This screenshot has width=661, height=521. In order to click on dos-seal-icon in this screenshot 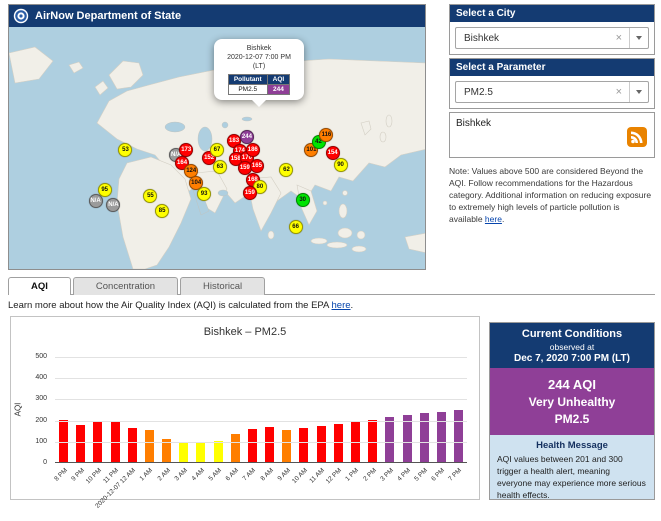, I will do `click(21, 16)`.